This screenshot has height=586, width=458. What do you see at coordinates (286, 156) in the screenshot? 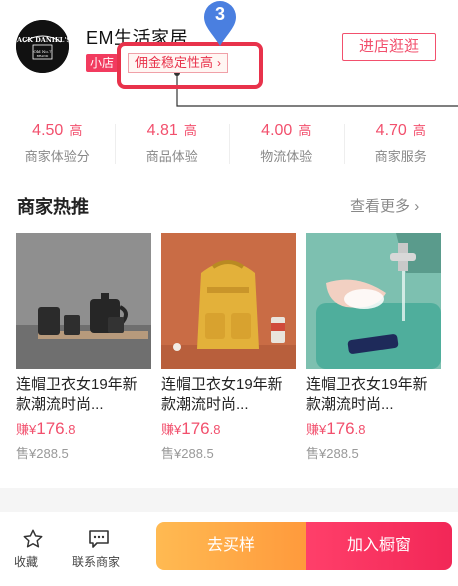
I see `rating-label: 物流体验` at bounding box center [286, 156].